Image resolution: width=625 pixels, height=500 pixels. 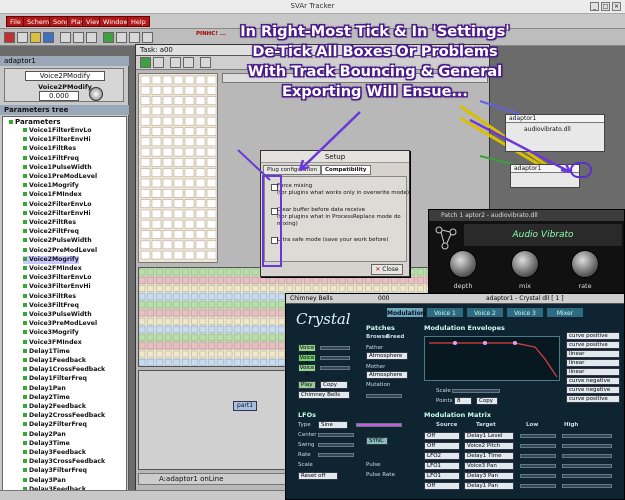 What do you see at coordinates (404, 146) in the screenshot?
I see `annotation-arrows` at bounding box center [404, 146].